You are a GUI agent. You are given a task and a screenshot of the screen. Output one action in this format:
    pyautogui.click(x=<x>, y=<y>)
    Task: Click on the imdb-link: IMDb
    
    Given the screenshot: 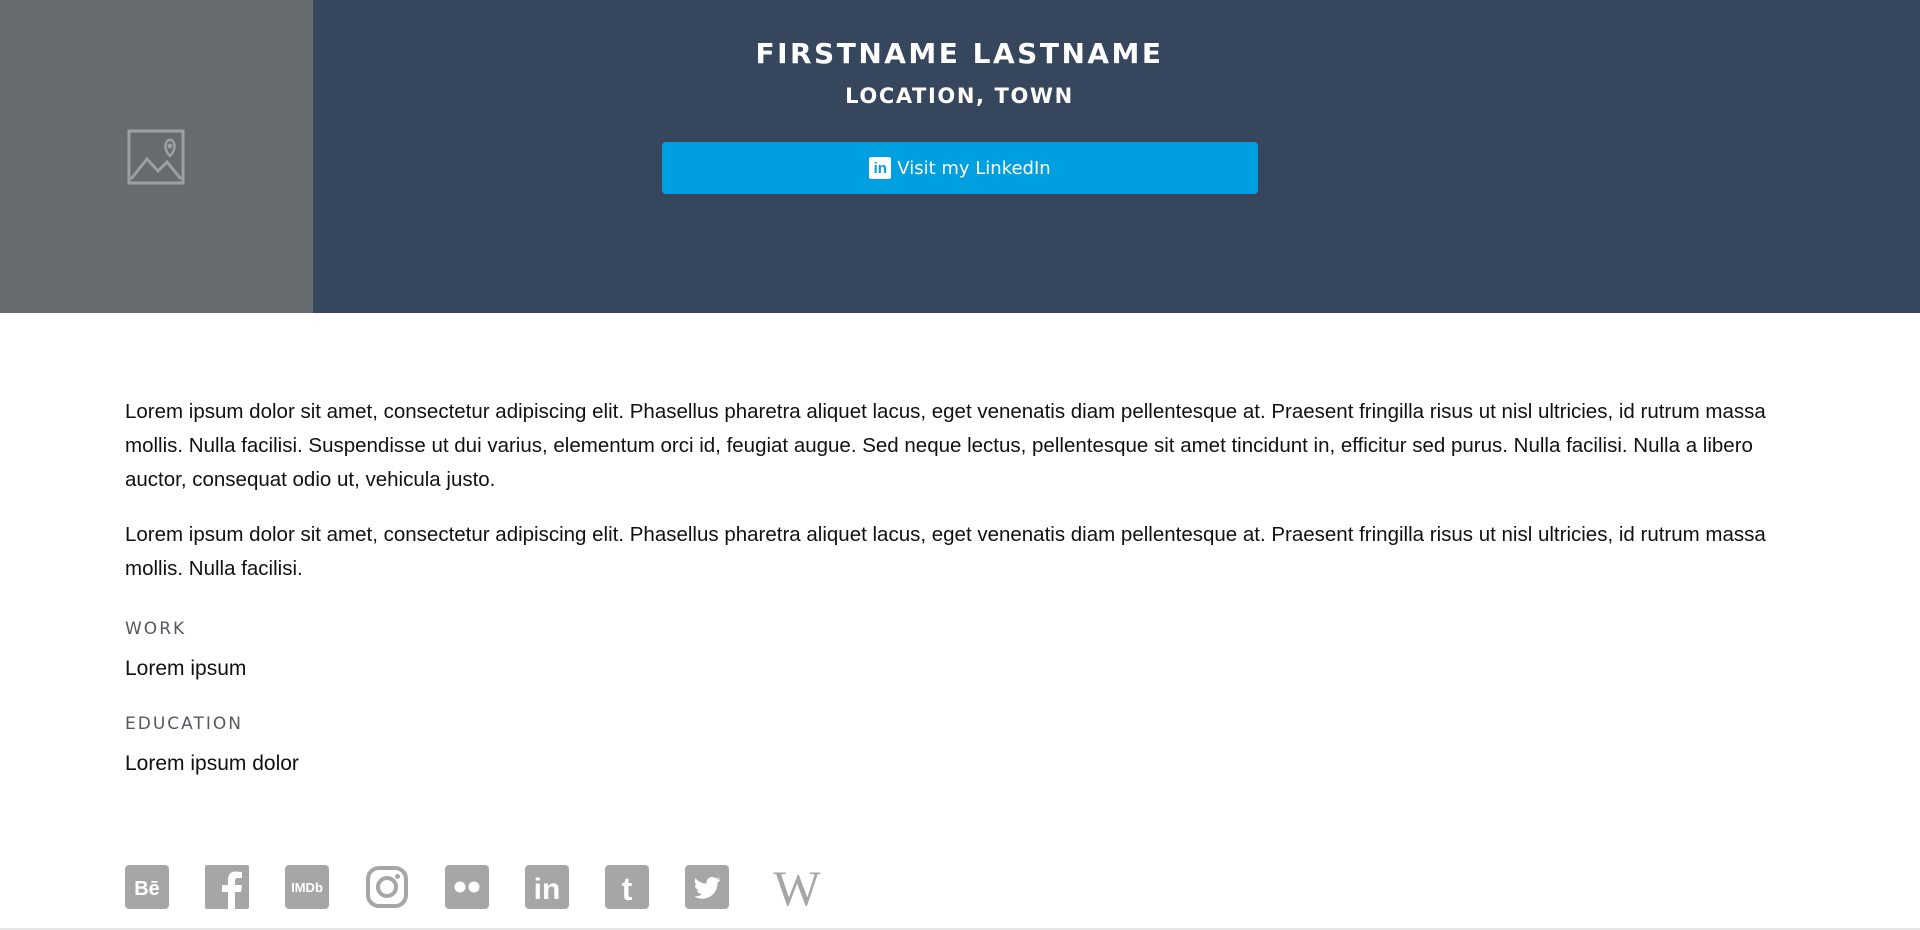 What is the action you would take?
    pyautogui.click(x=307, y=887)
    